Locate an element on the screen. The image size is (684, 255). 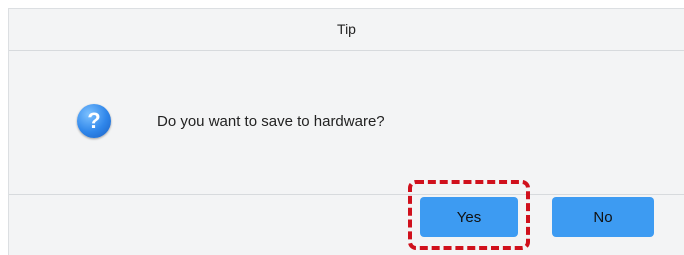
yes-button: Yes is located at coordinates (469, 217).